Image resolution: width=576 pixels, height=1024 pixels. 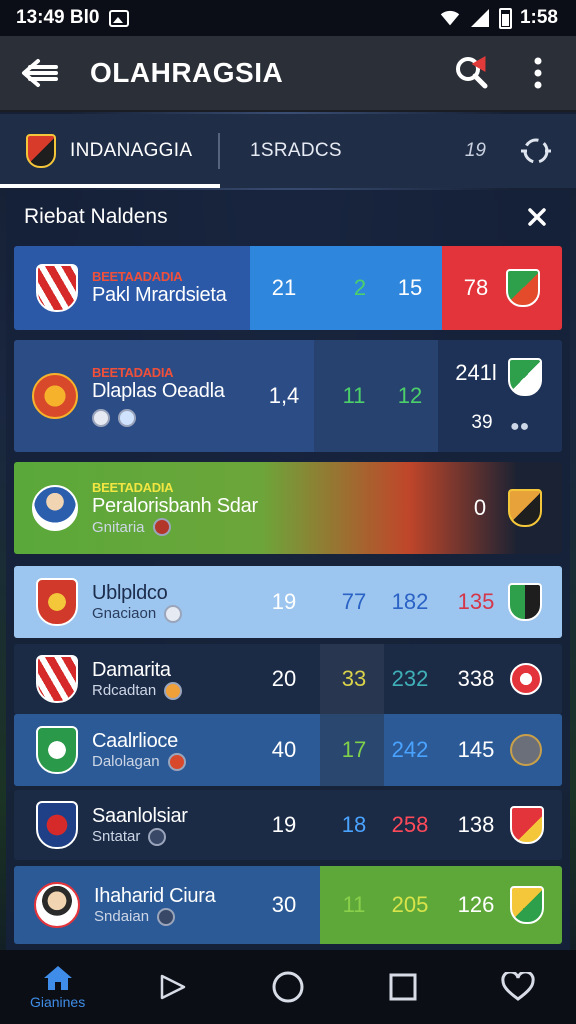 What do you see at coordinates (288, 508) in the screenshot?
I see `table-row: BEETADADIA Peralorisbanh Sdar Gnitaria 0` at bounding box center [288, 508].